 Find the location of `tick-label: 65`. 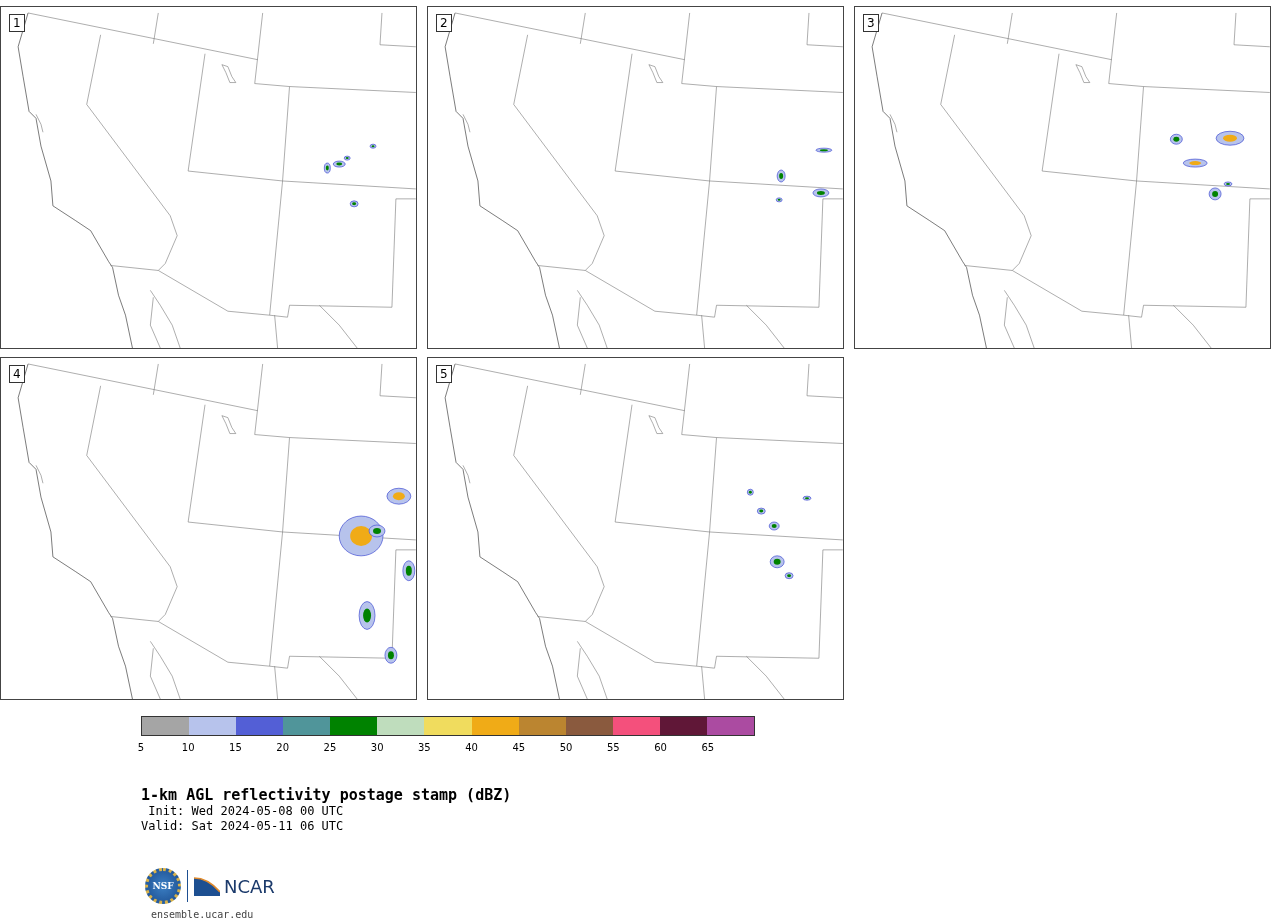

tick-label: 65 is located at coordinates (708, 747).